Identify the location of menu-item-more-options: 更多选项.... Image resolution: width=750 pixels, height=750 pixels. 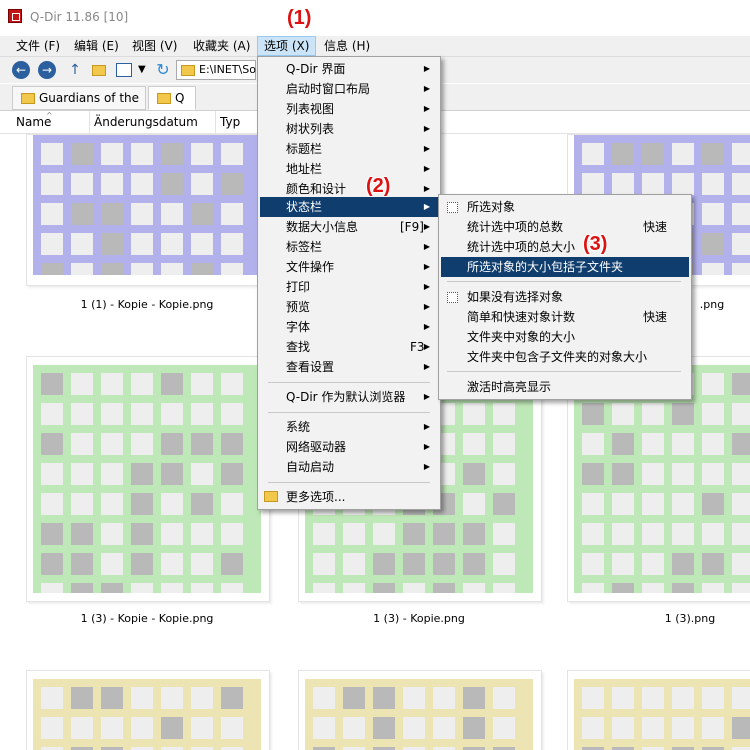
(349, 497).